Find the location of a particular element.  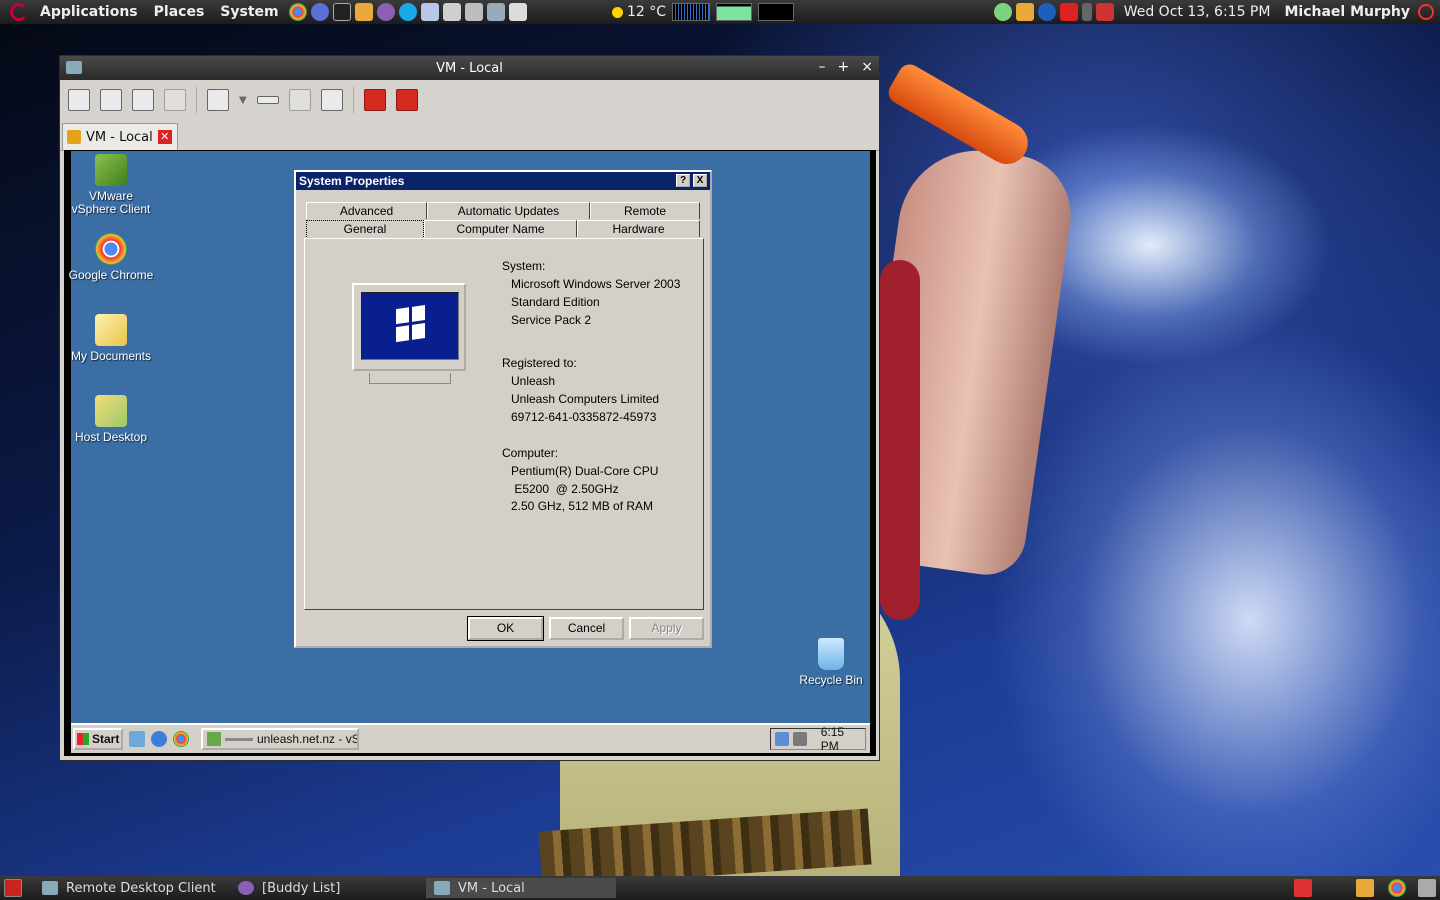

duplicate-icon is located at coordinates (175, 100).